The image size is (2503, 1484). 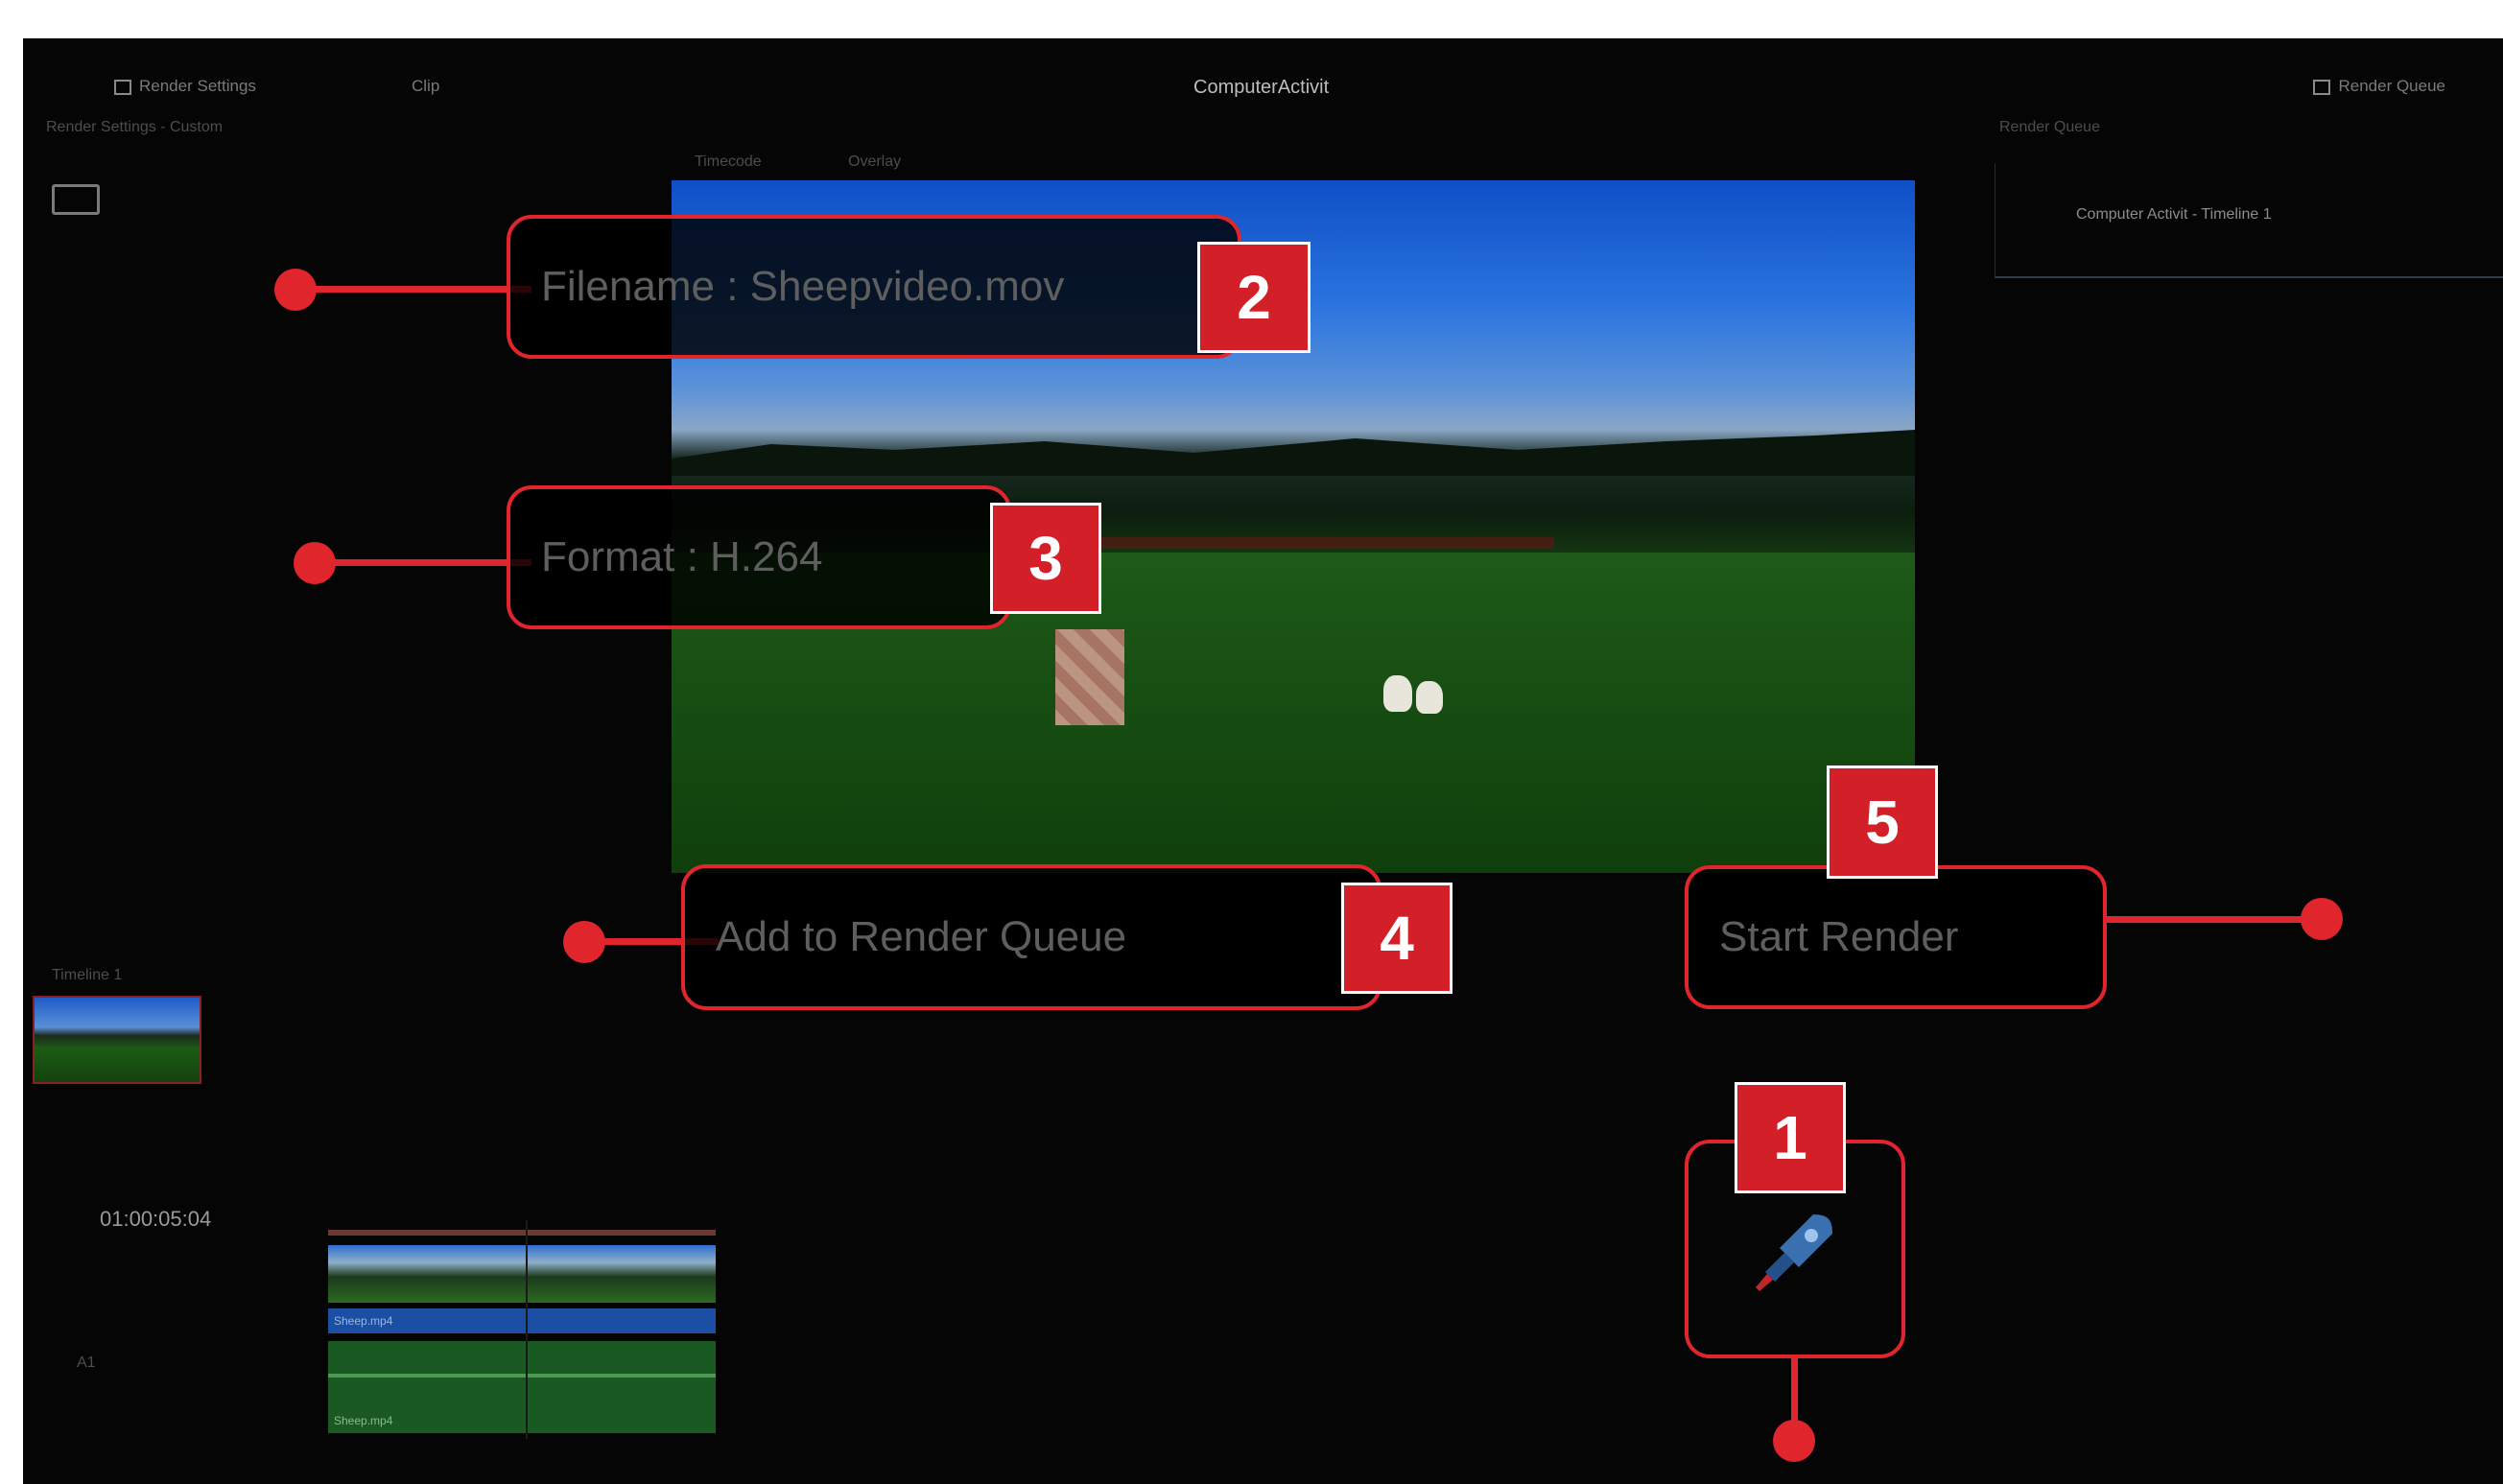 What do you see at coordinates (522, 1320) in the screenshot?
I see `video-clip-label: Sheep.mp4` at bounding box center [522, 1320].